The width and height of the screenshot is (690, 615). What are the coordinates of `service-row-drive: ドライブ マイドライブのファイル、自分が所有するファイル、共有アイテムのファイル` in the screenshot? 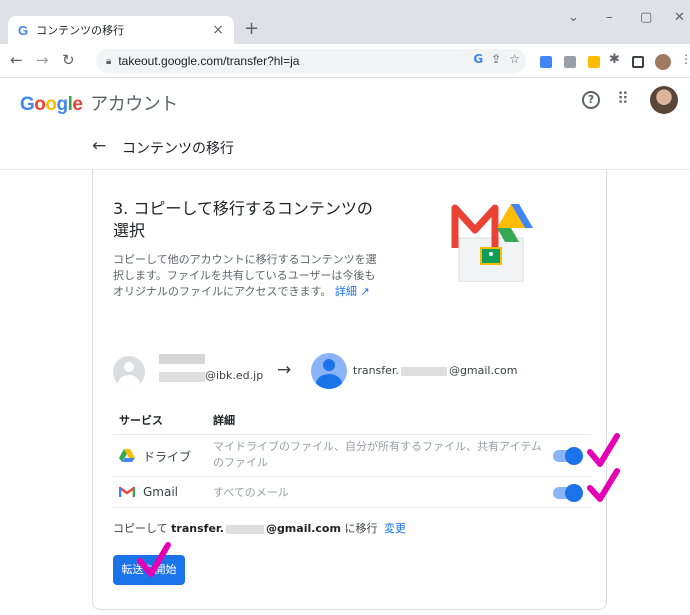 It's located at (352, 455).